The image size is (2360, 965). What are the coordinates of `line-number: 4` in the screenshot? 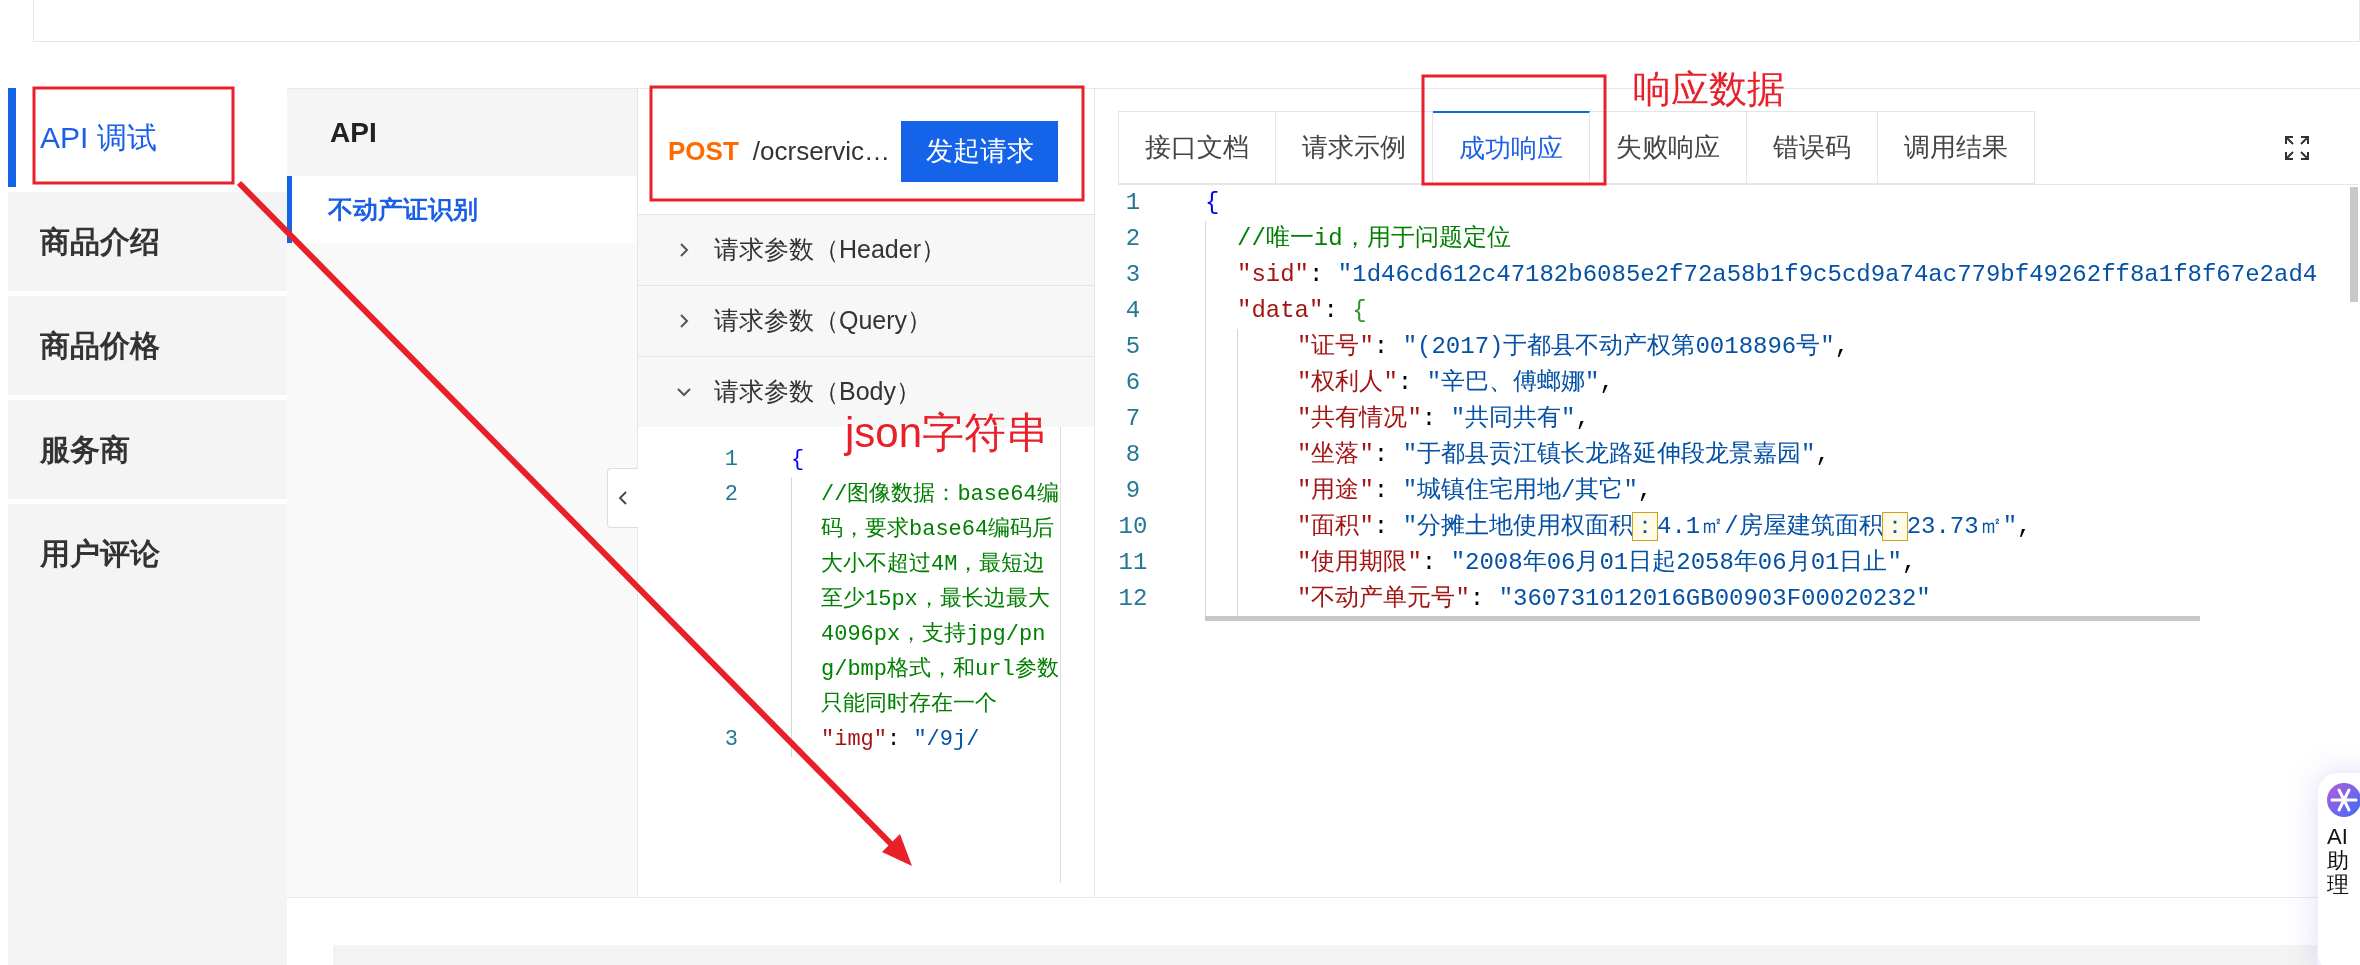 It's located at (1133, 311).